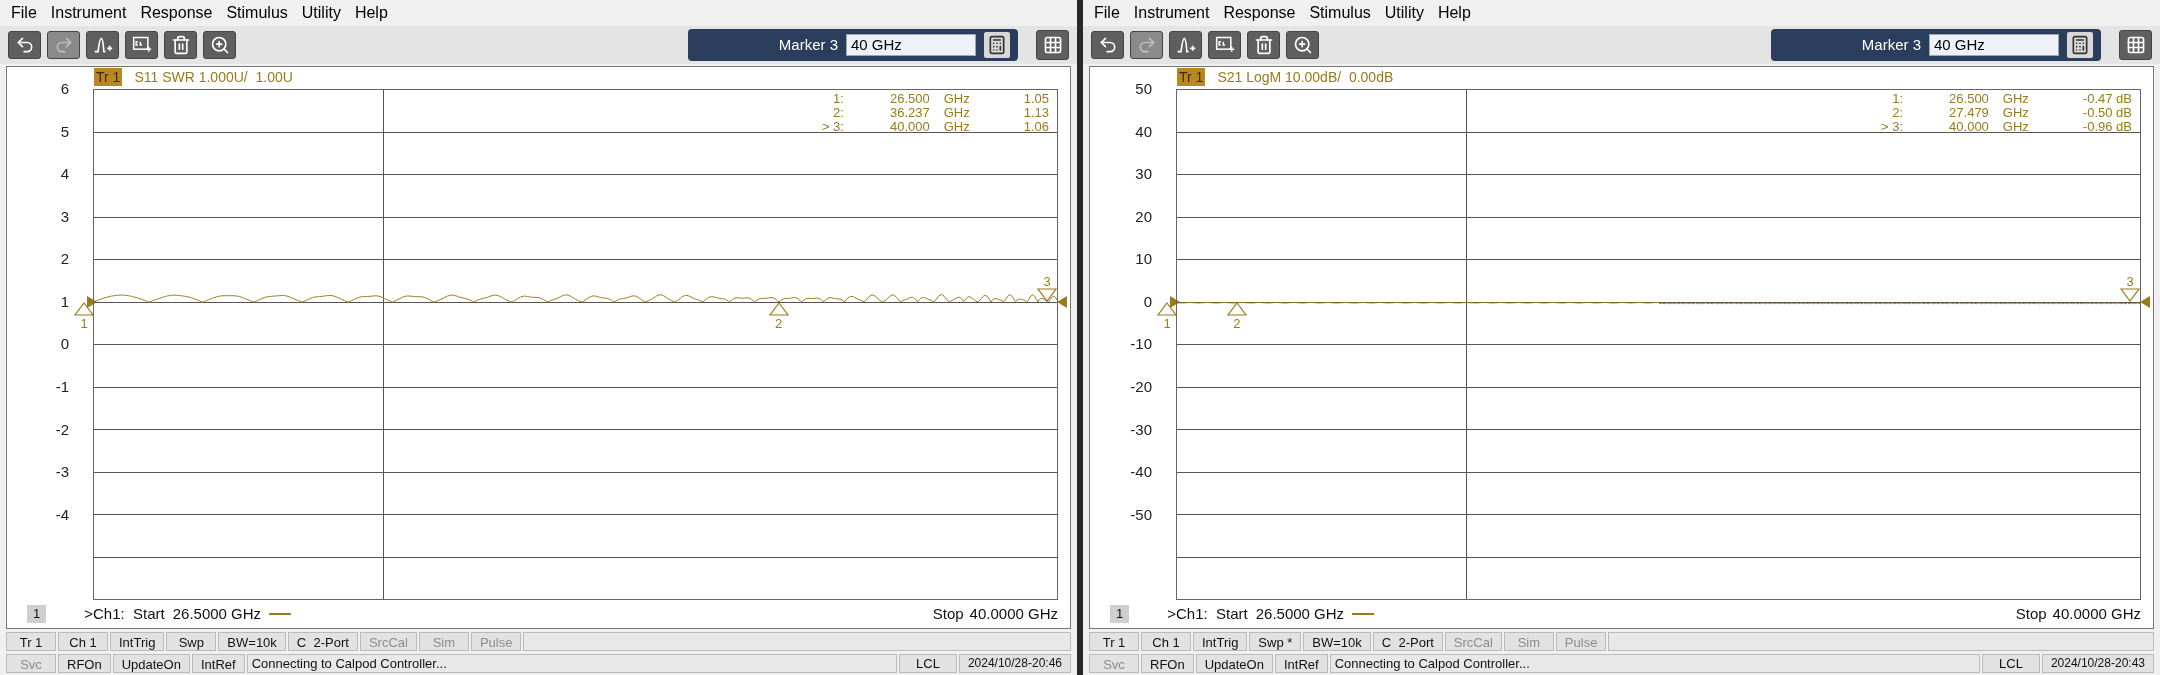  Describe the element at coordinates (62, 386) in the screenshot. I see `y-axis-label: -1` at that location.